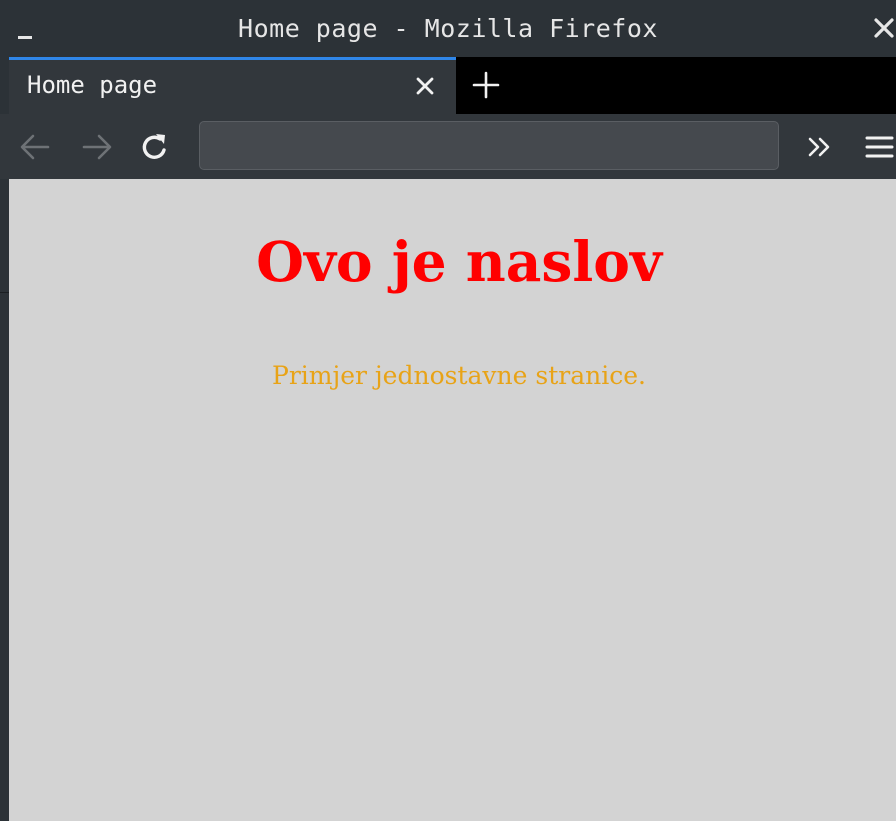 The width and height of the screenshot is (896, 821). I want to click on chevron-double-right-icon, so click(820, 147).